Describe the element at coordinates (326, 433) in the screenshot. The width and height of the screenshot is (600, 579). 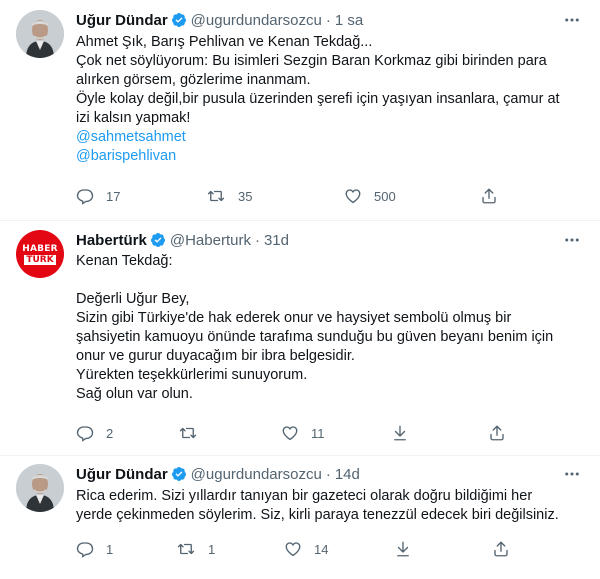
I see `tweet-actions: 2 11` at that location.